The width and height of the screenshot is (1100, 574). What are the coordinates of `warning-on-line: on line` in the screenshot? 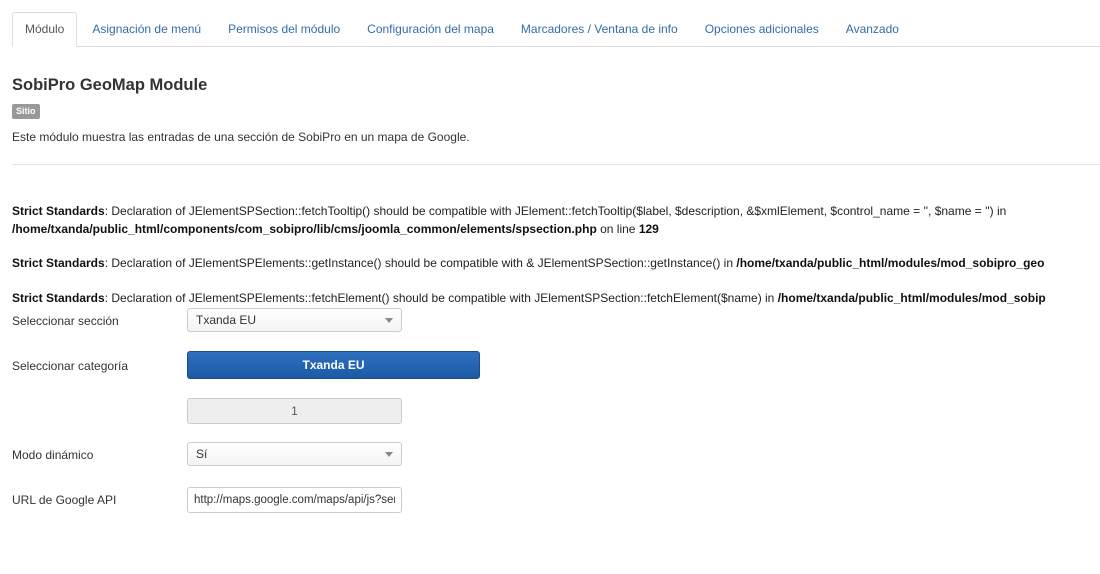 It's located at (617, 229).